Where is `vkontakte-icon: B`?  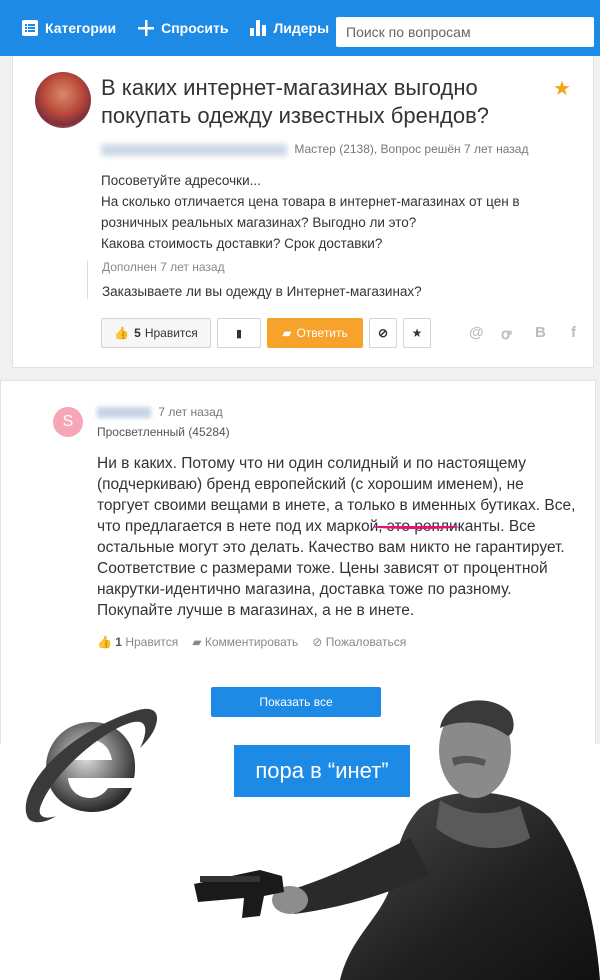
vkontakte-icon: B is located at coordinates (540, 332).